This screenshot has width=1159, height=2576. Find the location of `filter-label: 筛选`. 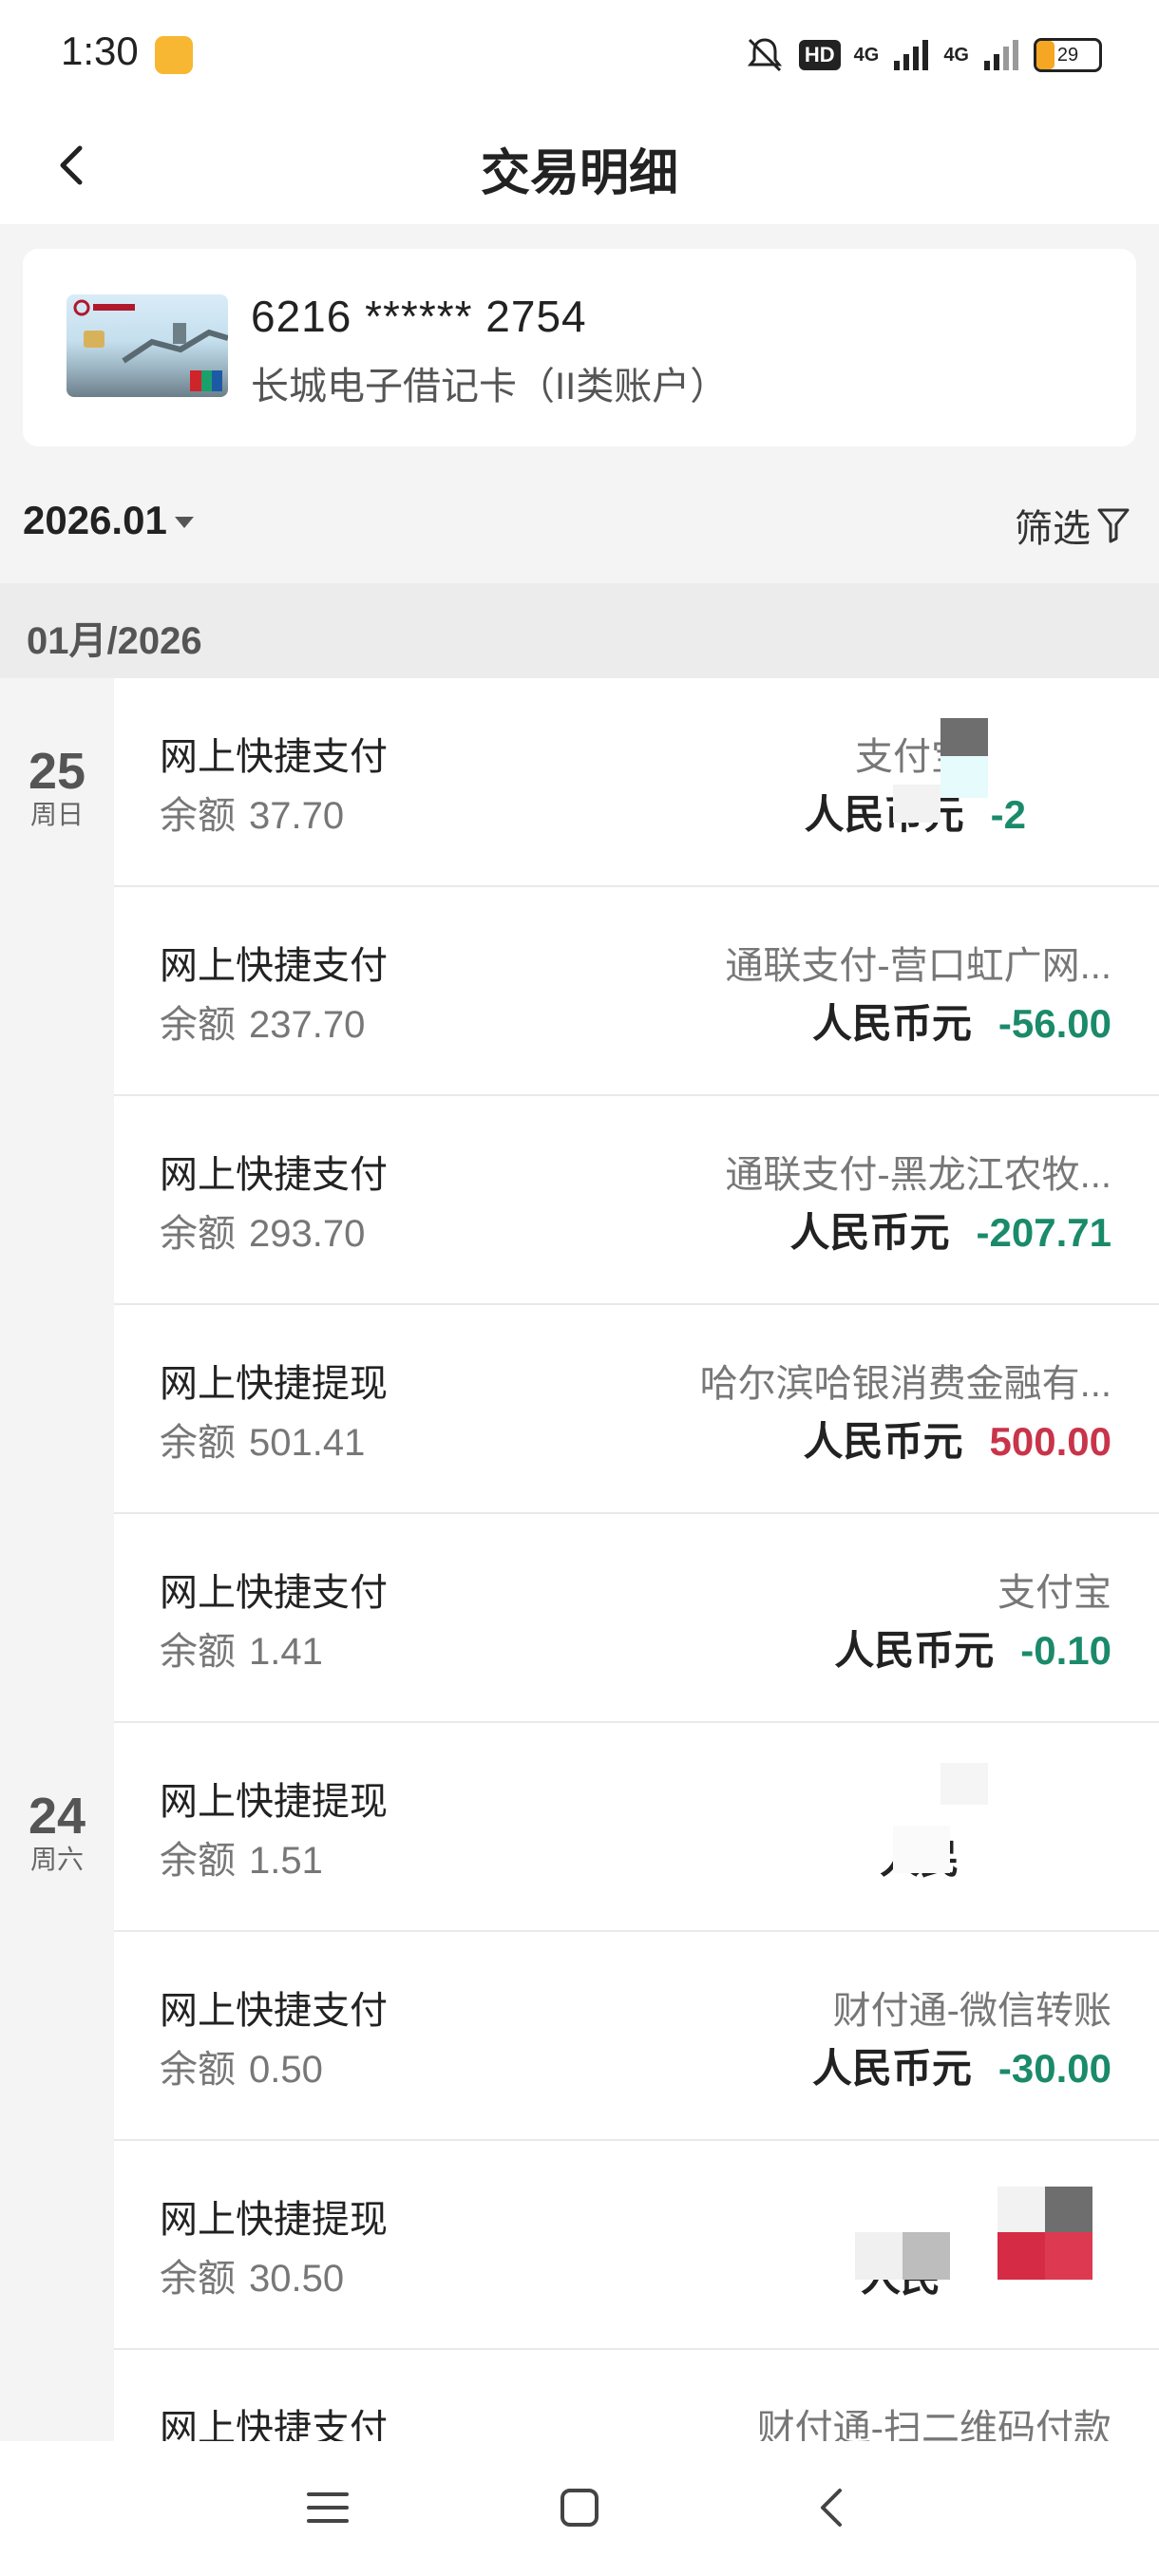

filter-label: 筛选 is located at coordinates (1053, 529).